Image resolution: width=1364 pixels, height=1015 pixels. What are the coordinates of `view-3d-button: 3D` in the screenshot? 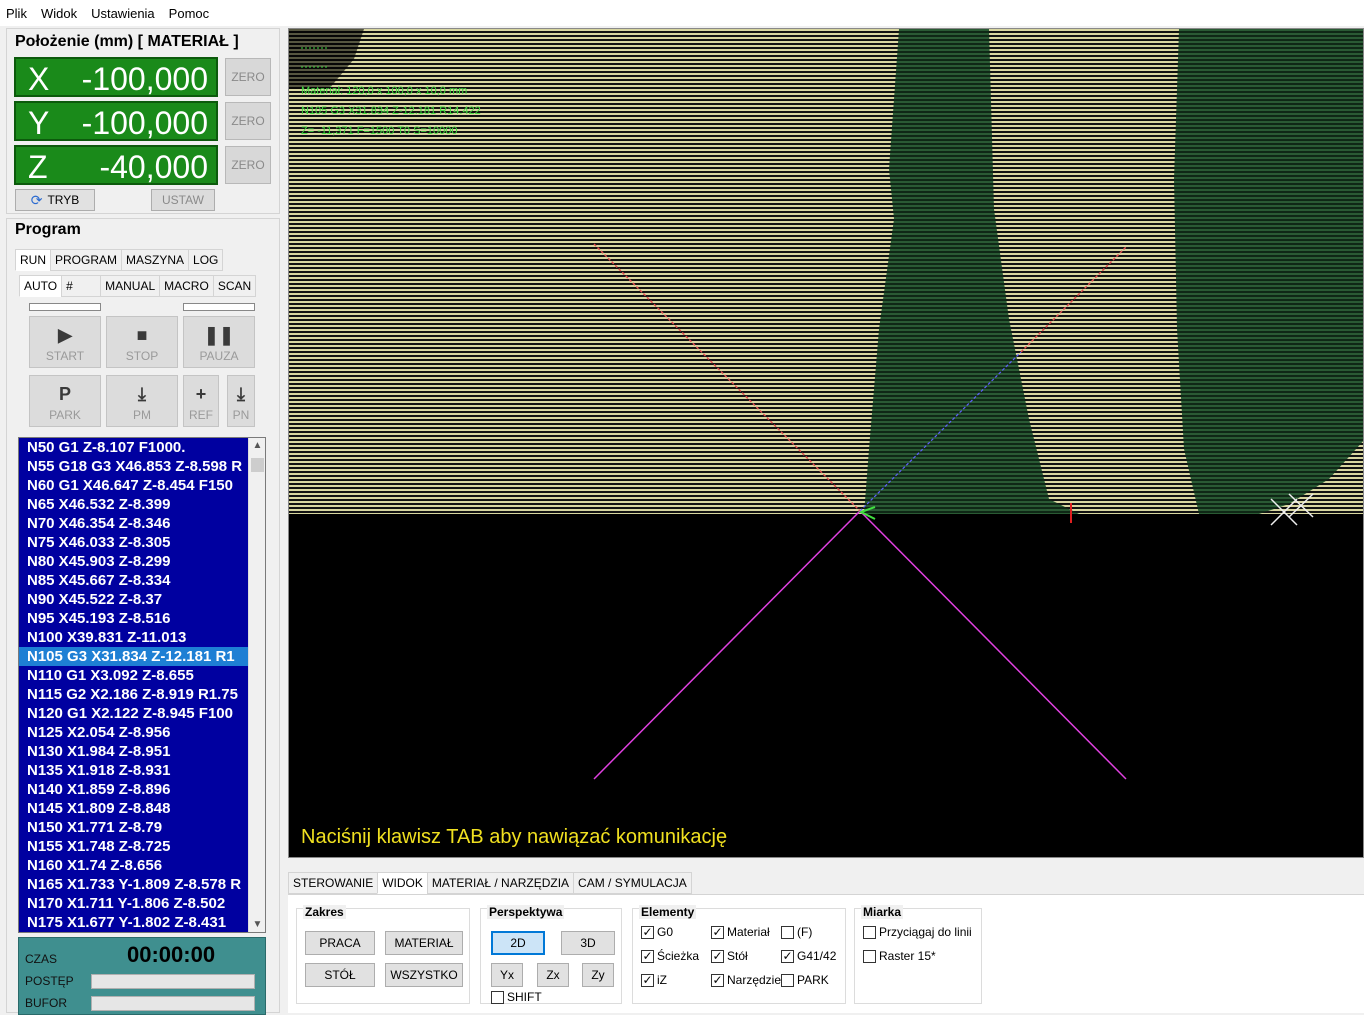 It's located at (588, 943).